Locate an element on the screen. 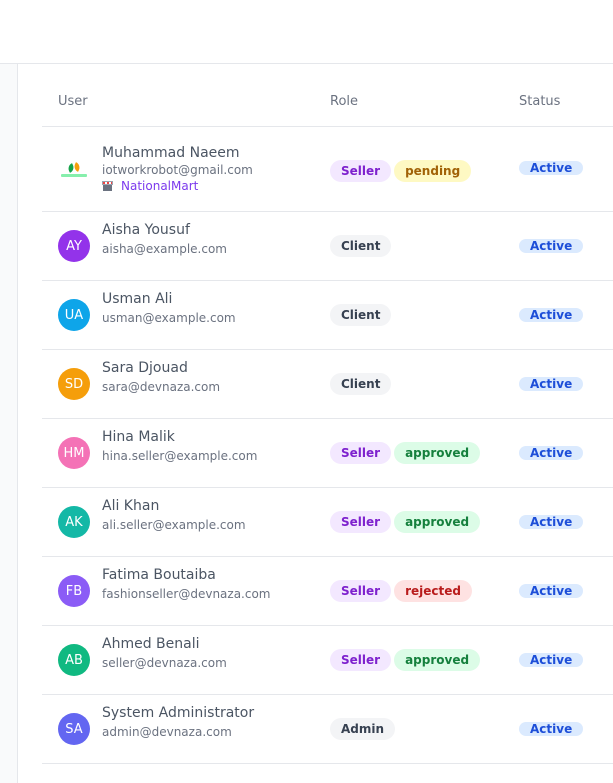 The height and width of the screenshot is (783, 613). avatar: AB is located at coordinates (74, 660).